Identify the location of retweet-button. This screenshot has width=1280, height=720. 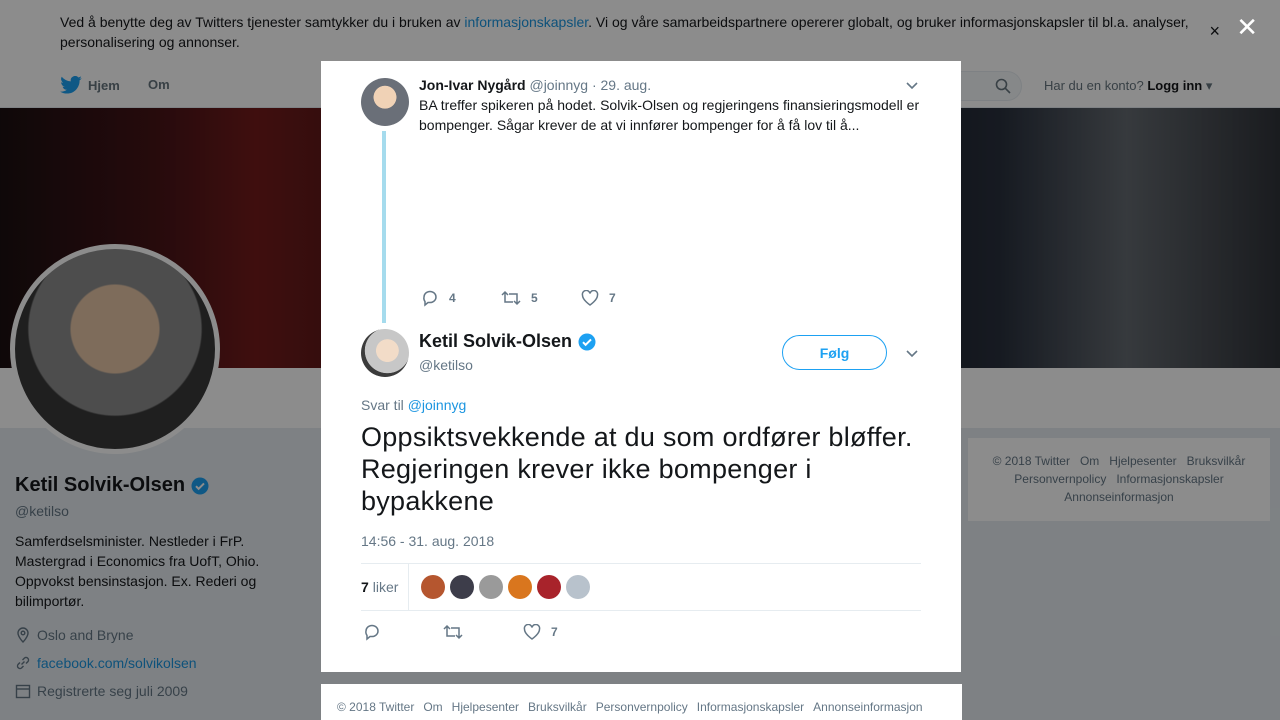
(483, 632).